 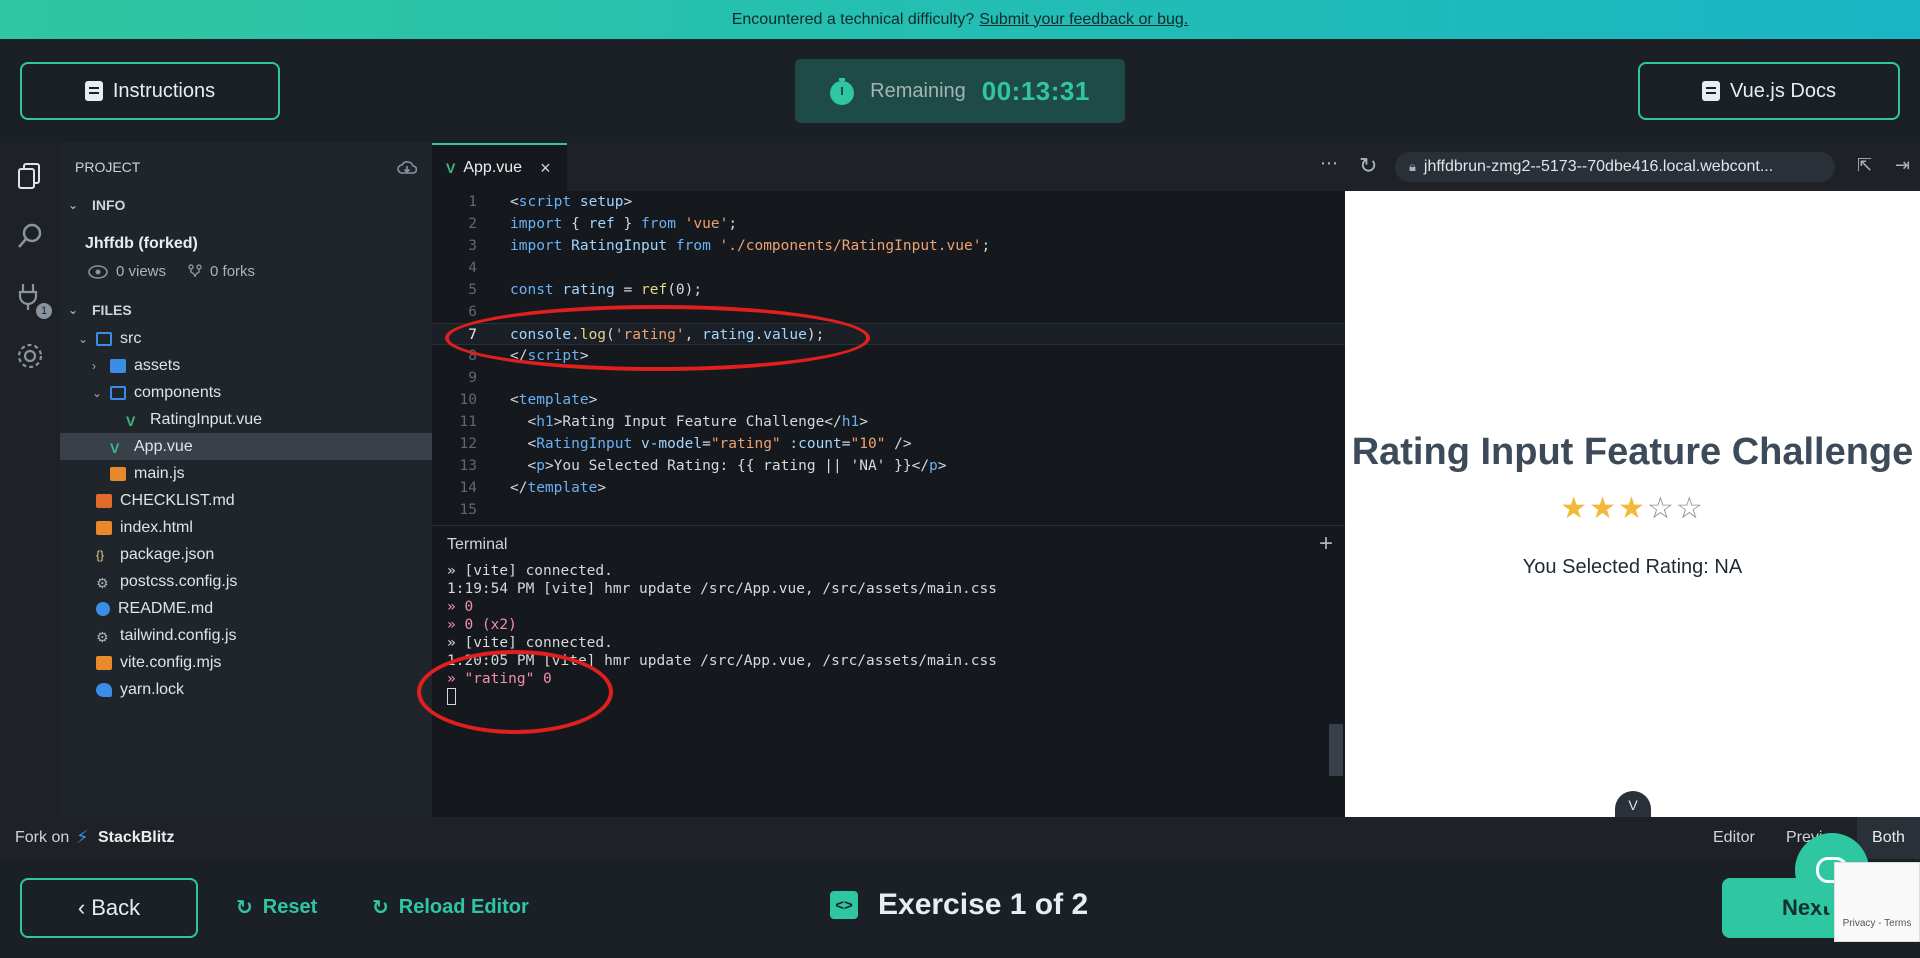 What do you see at coordinates (460, 607) in the screenshot?
I see `terminal-line: » 0` at bounding box center [460, 607].